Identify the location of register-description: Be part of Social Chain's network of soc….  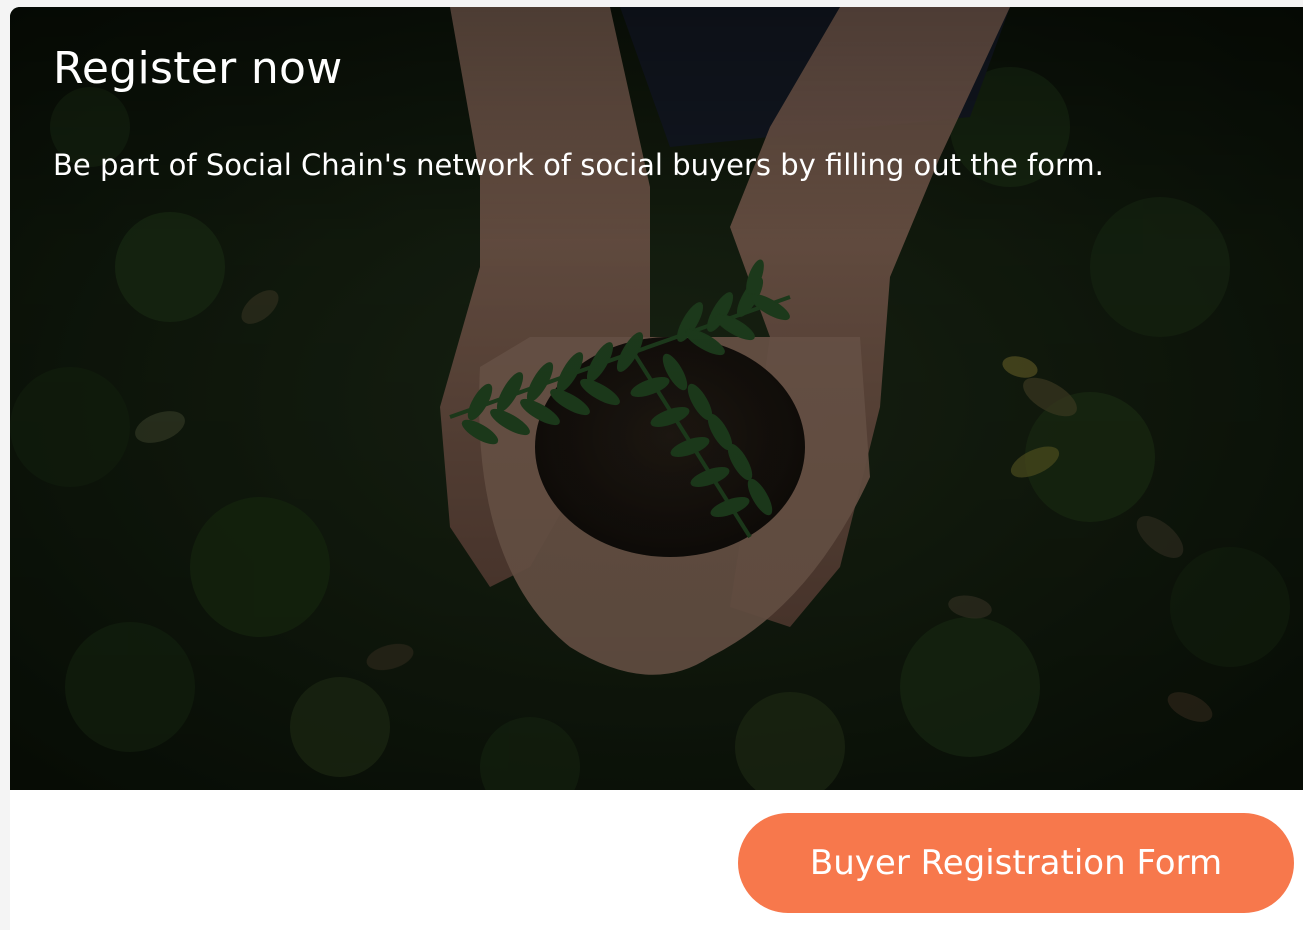
(578, 165).